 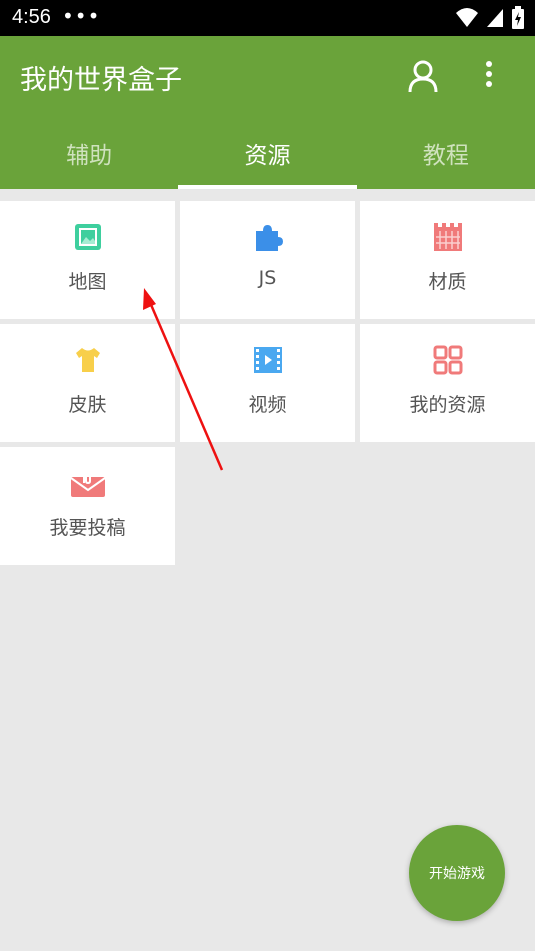 I want to click on tile-label: 地图, so click(x=87, y=282).